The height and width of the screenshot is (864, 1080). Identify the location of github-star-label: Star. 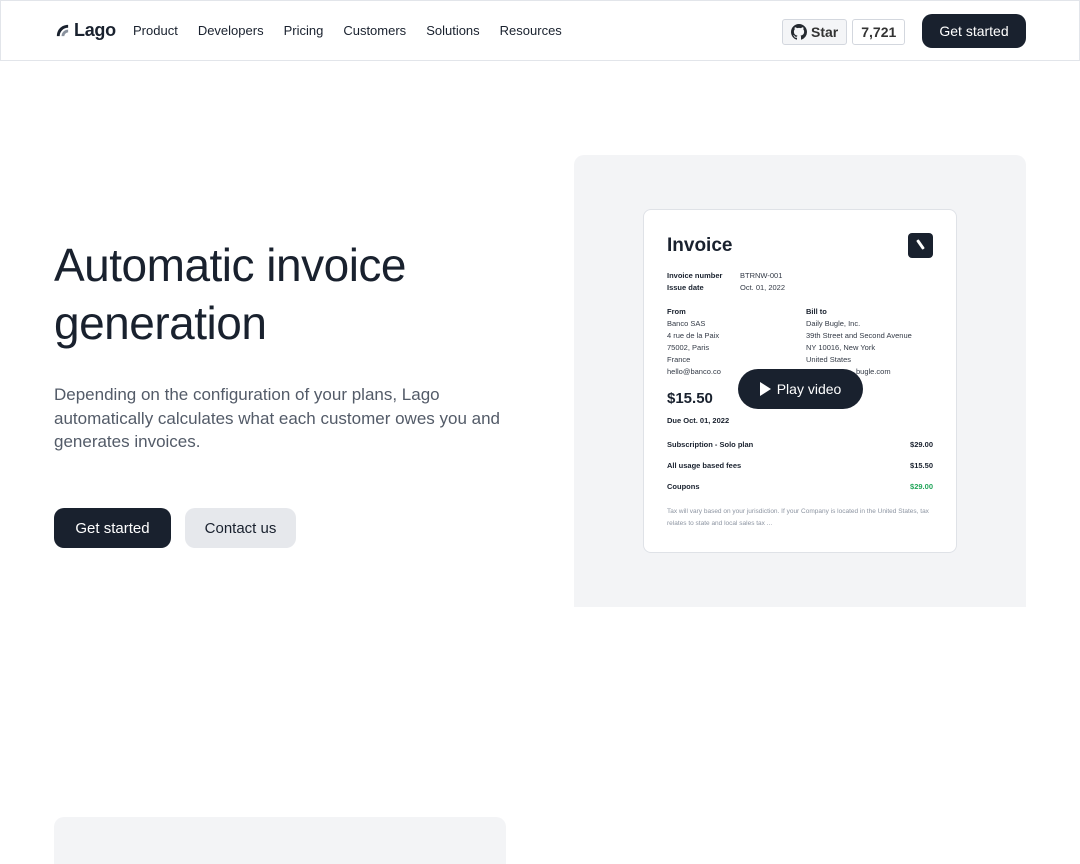
(825, 32).